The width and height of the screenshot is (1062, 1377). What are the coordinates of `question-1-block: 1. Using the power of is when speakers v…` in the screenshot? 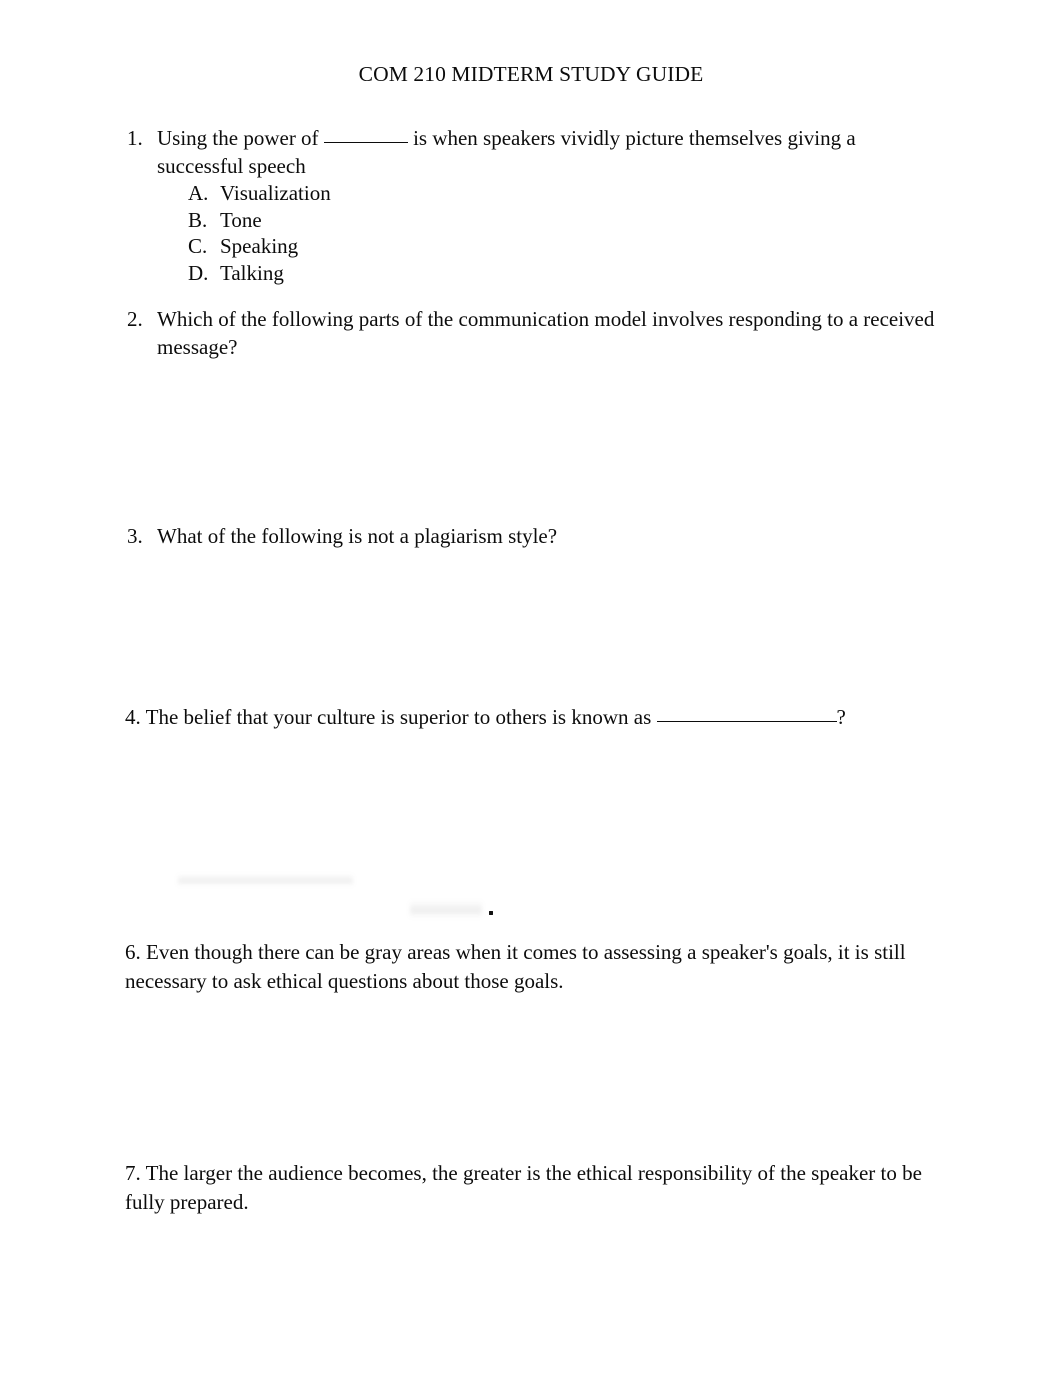 It's located at (507, 205).